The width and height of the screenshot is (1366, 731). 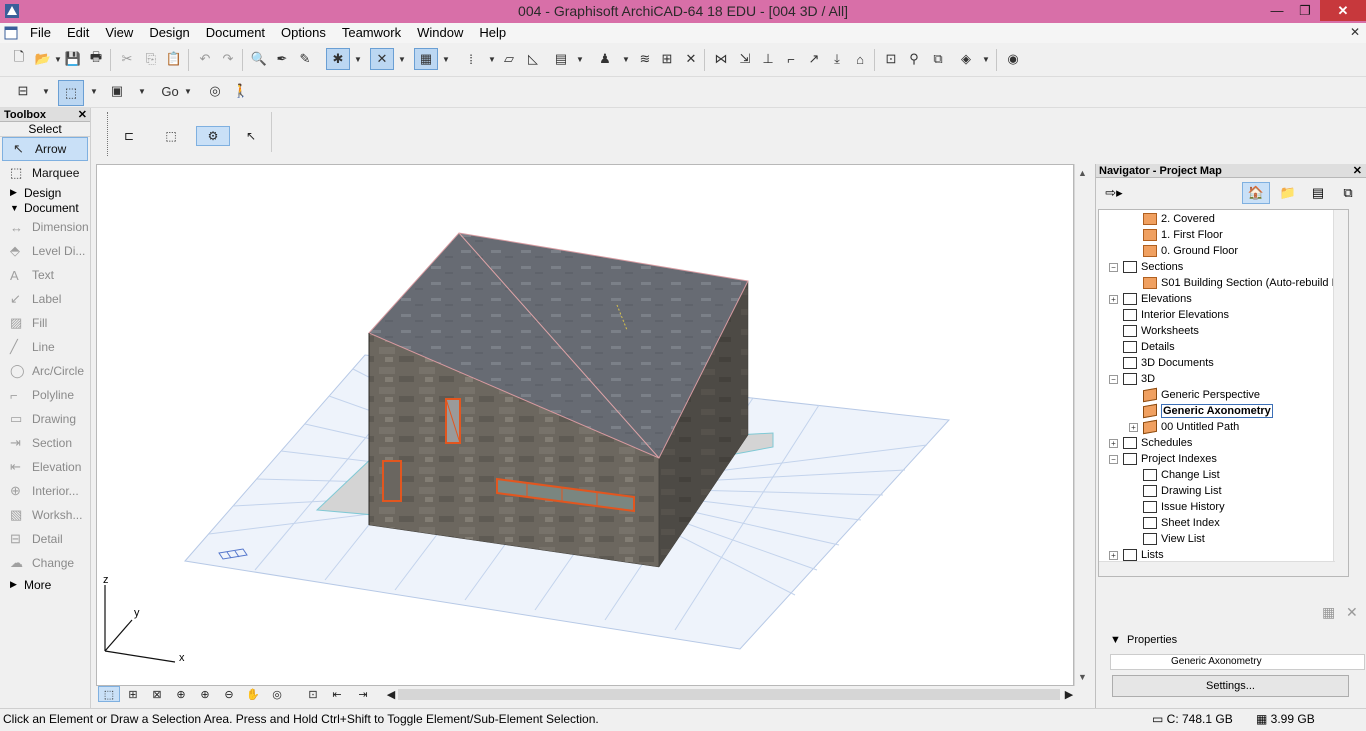 I want to click on stair-icon: ≋, so click(x=645, y=59).